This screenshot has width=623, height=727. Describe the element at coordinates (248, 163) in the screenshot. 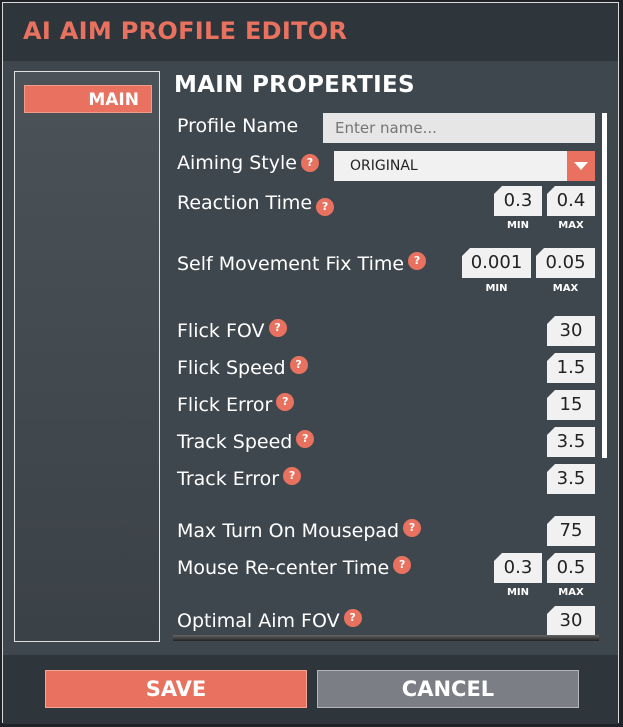

I see `aiming-style-label: Aiming Style ?` at that location.